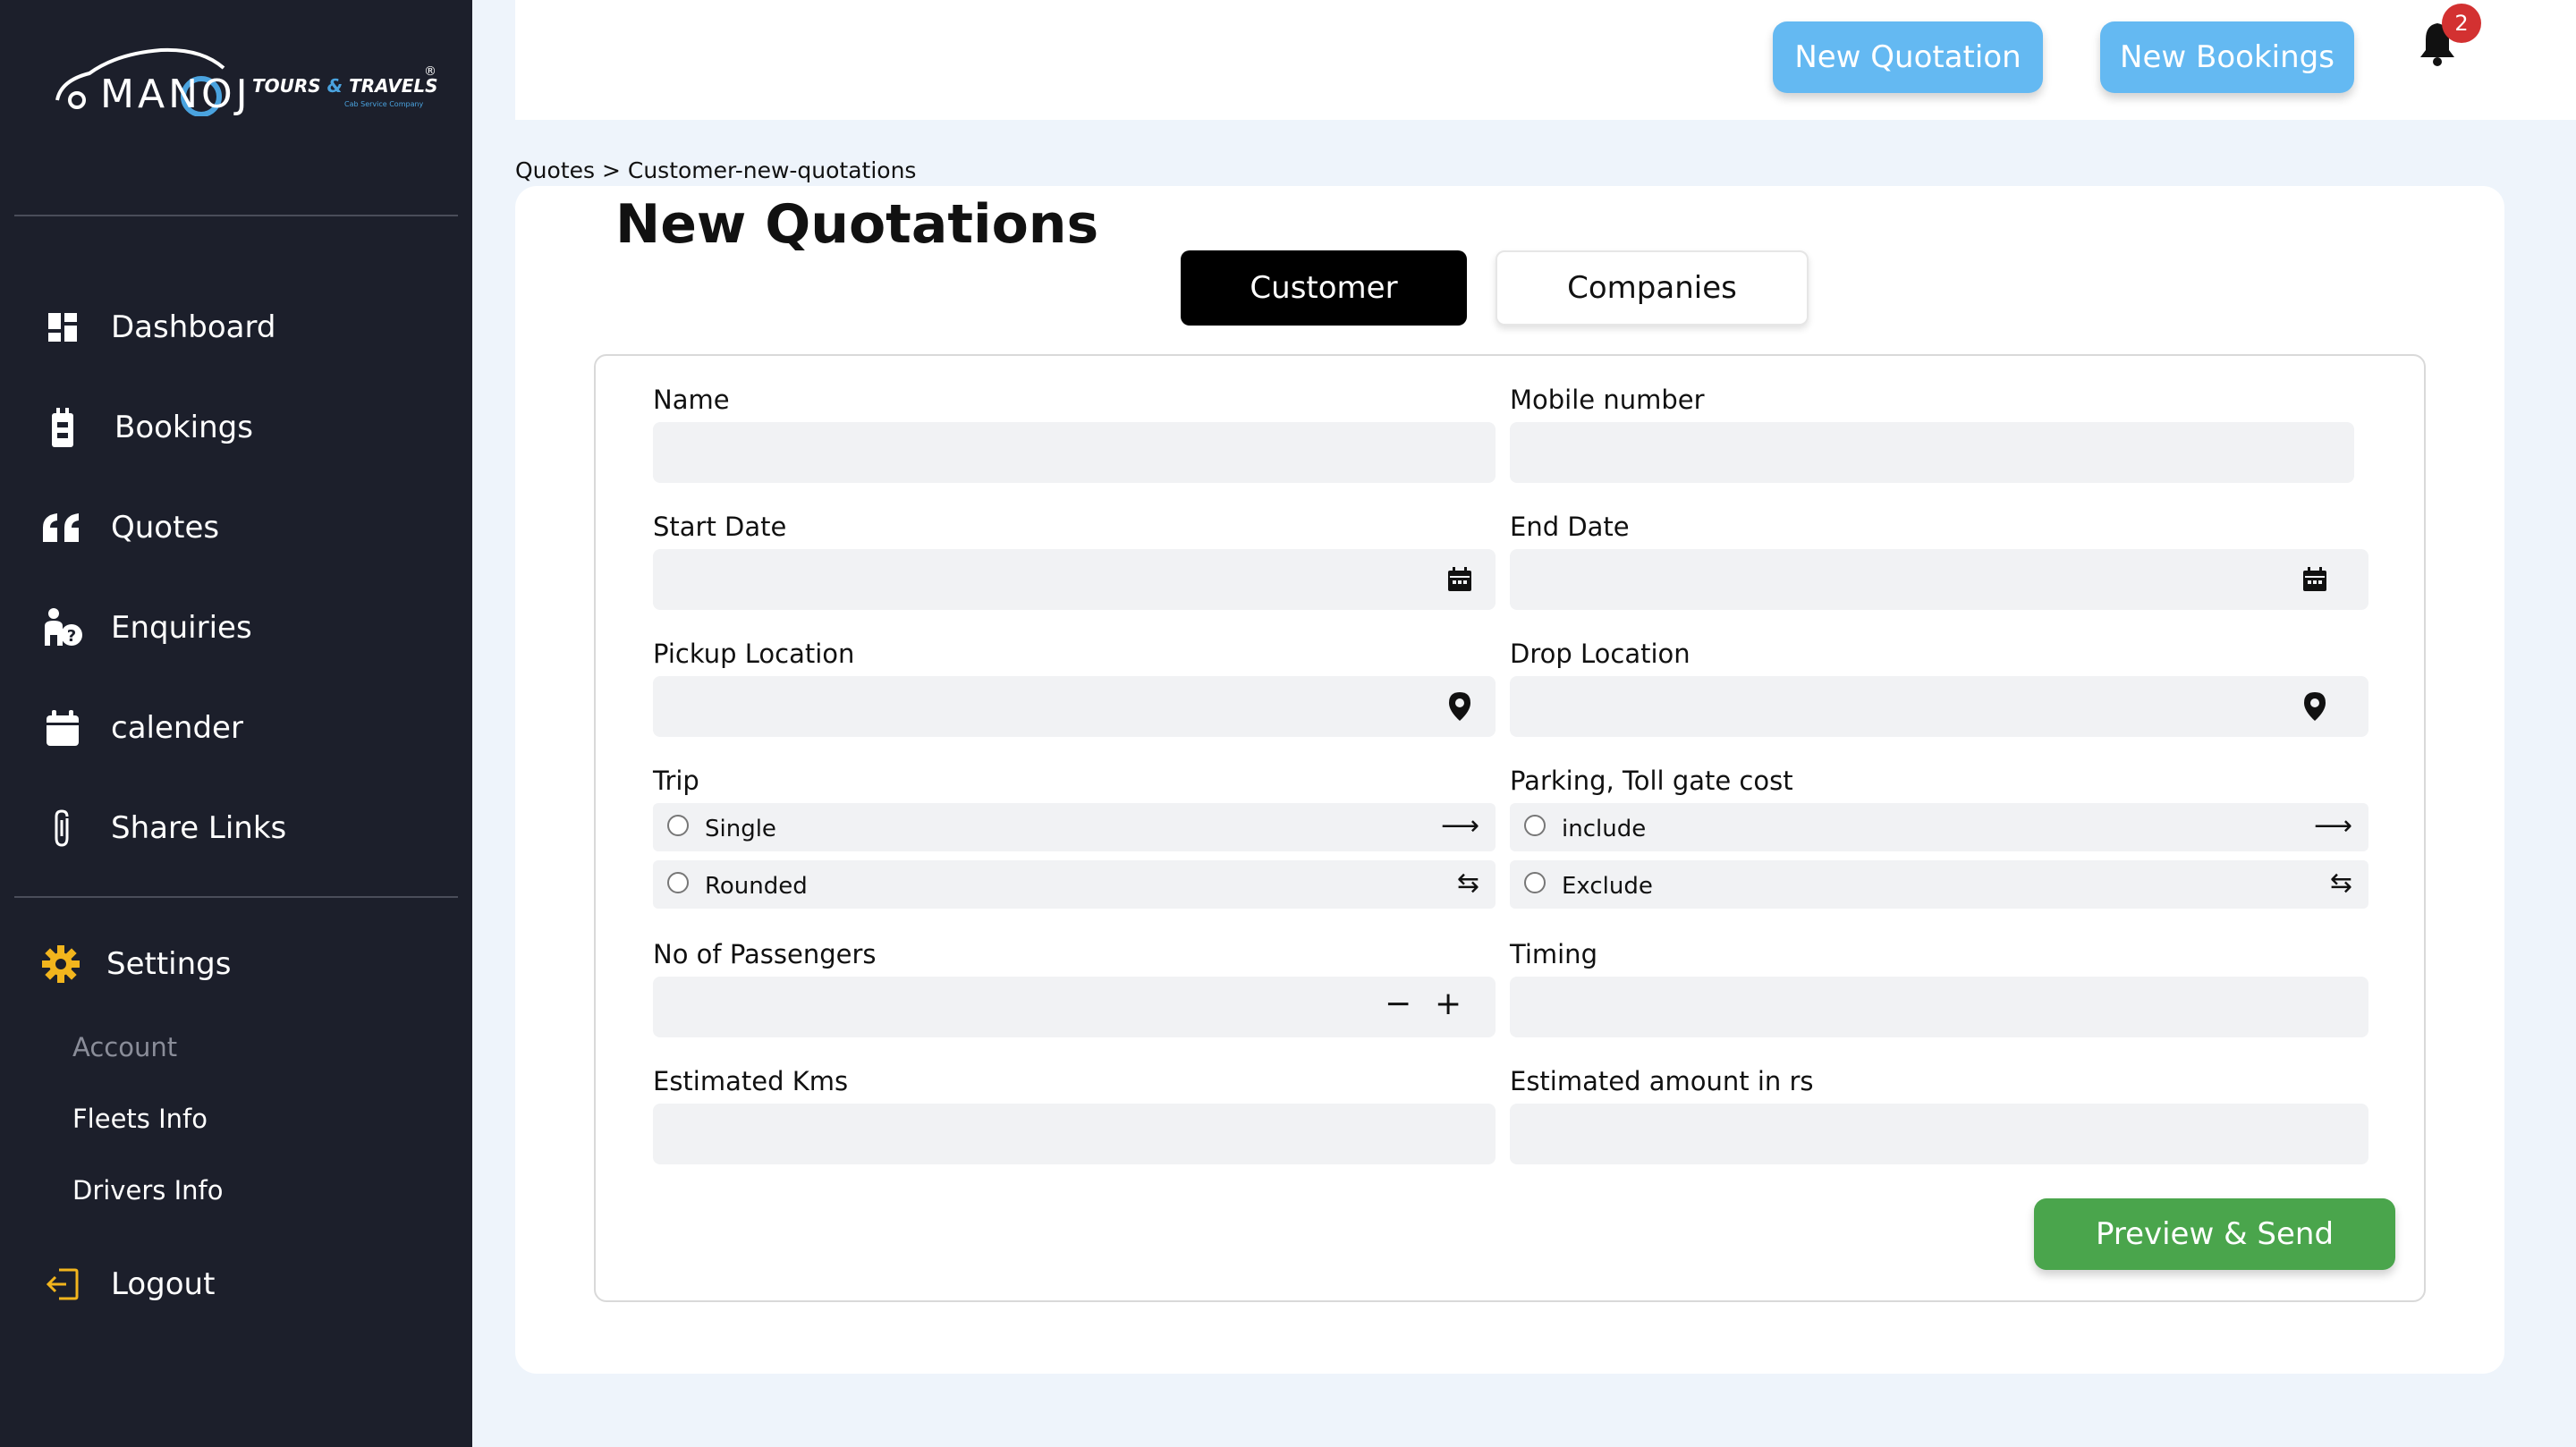  What do you see at coordinates (175, 94) in the screenshot?
I see `brand-name: MANOJ` at bounding box center [175, 94].